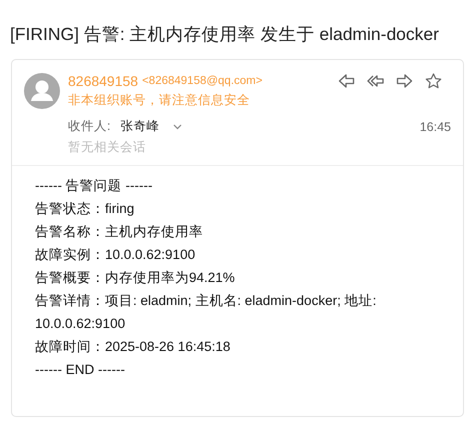 The image size is (468, 440). I want to click on reply-all-icon, so click(375, 81).